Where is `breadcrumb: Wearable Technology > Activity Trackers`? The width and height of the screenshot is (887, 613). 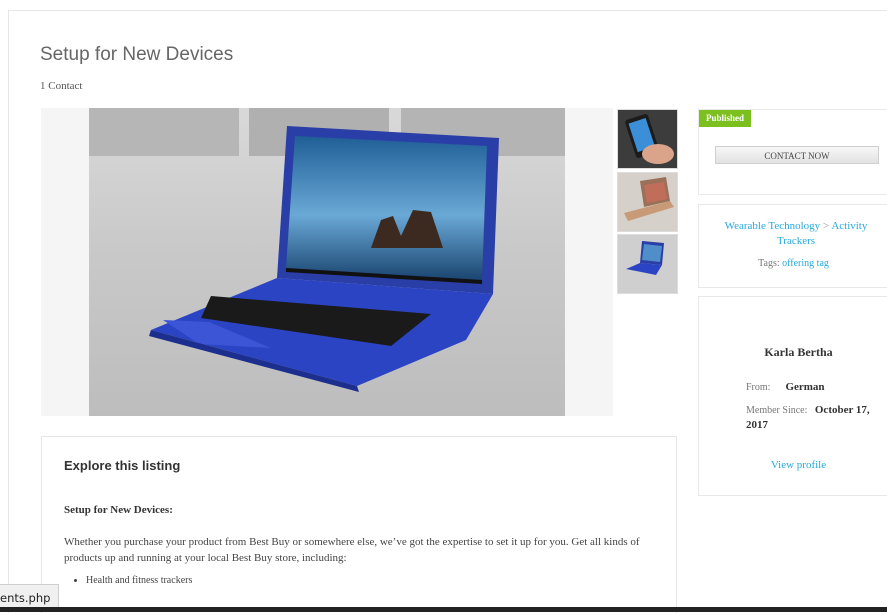 breadcrumb: Wearable Technology > Activity Trackers is located at coordinates (796, 234).